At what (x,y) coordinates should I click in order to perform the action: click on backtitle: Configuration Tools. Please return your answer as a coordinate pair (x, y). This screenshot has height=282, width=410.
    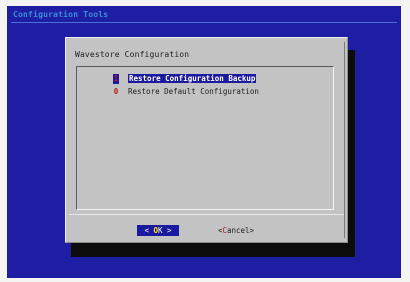
    Looking at the image, I should click on (61, 14).